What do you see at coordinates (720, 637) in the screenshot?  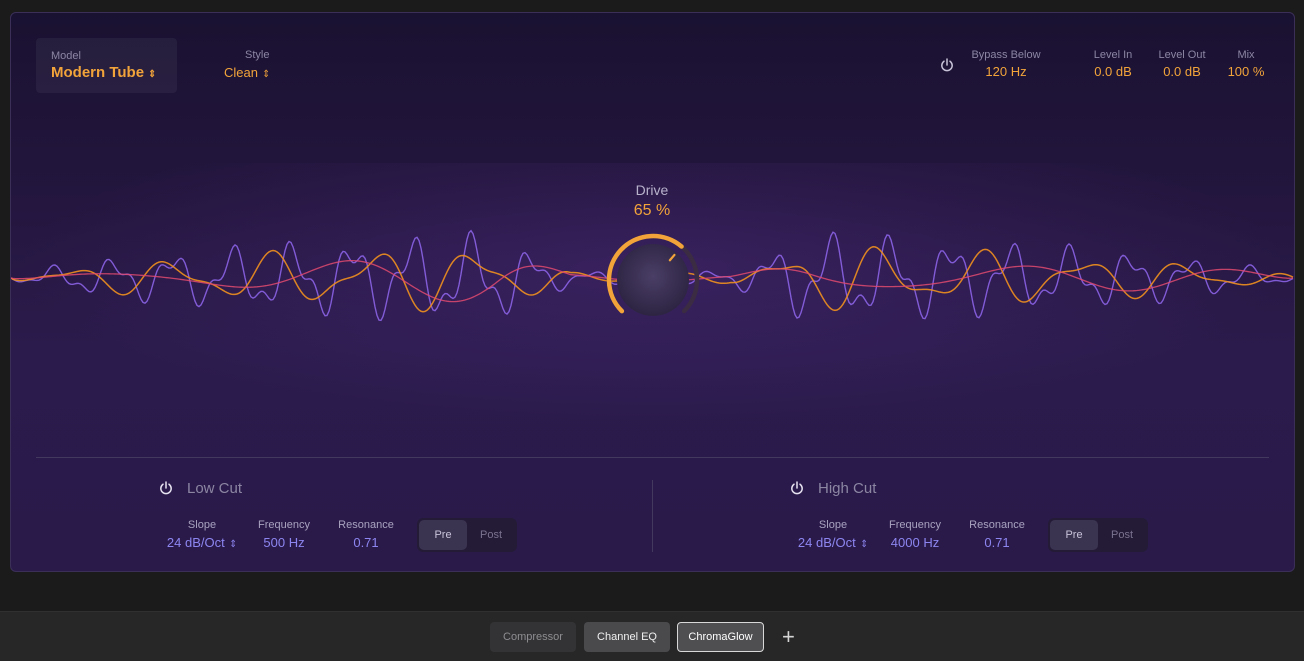 I see `tab-chromaglow: ChromaGlow` at bounding box center [720, 637].